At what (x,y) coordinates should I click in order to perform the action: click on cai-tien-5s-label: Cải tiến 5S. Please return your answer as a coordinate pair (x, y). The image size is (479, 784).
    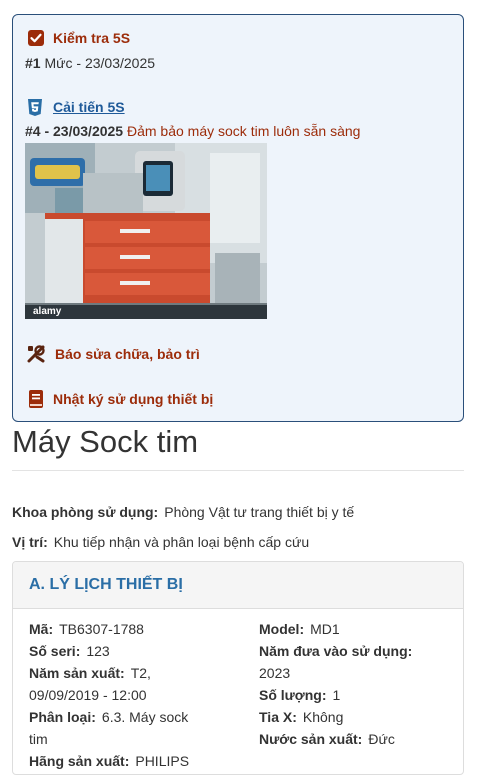
    Looking at the image, I should click on (89, 107).